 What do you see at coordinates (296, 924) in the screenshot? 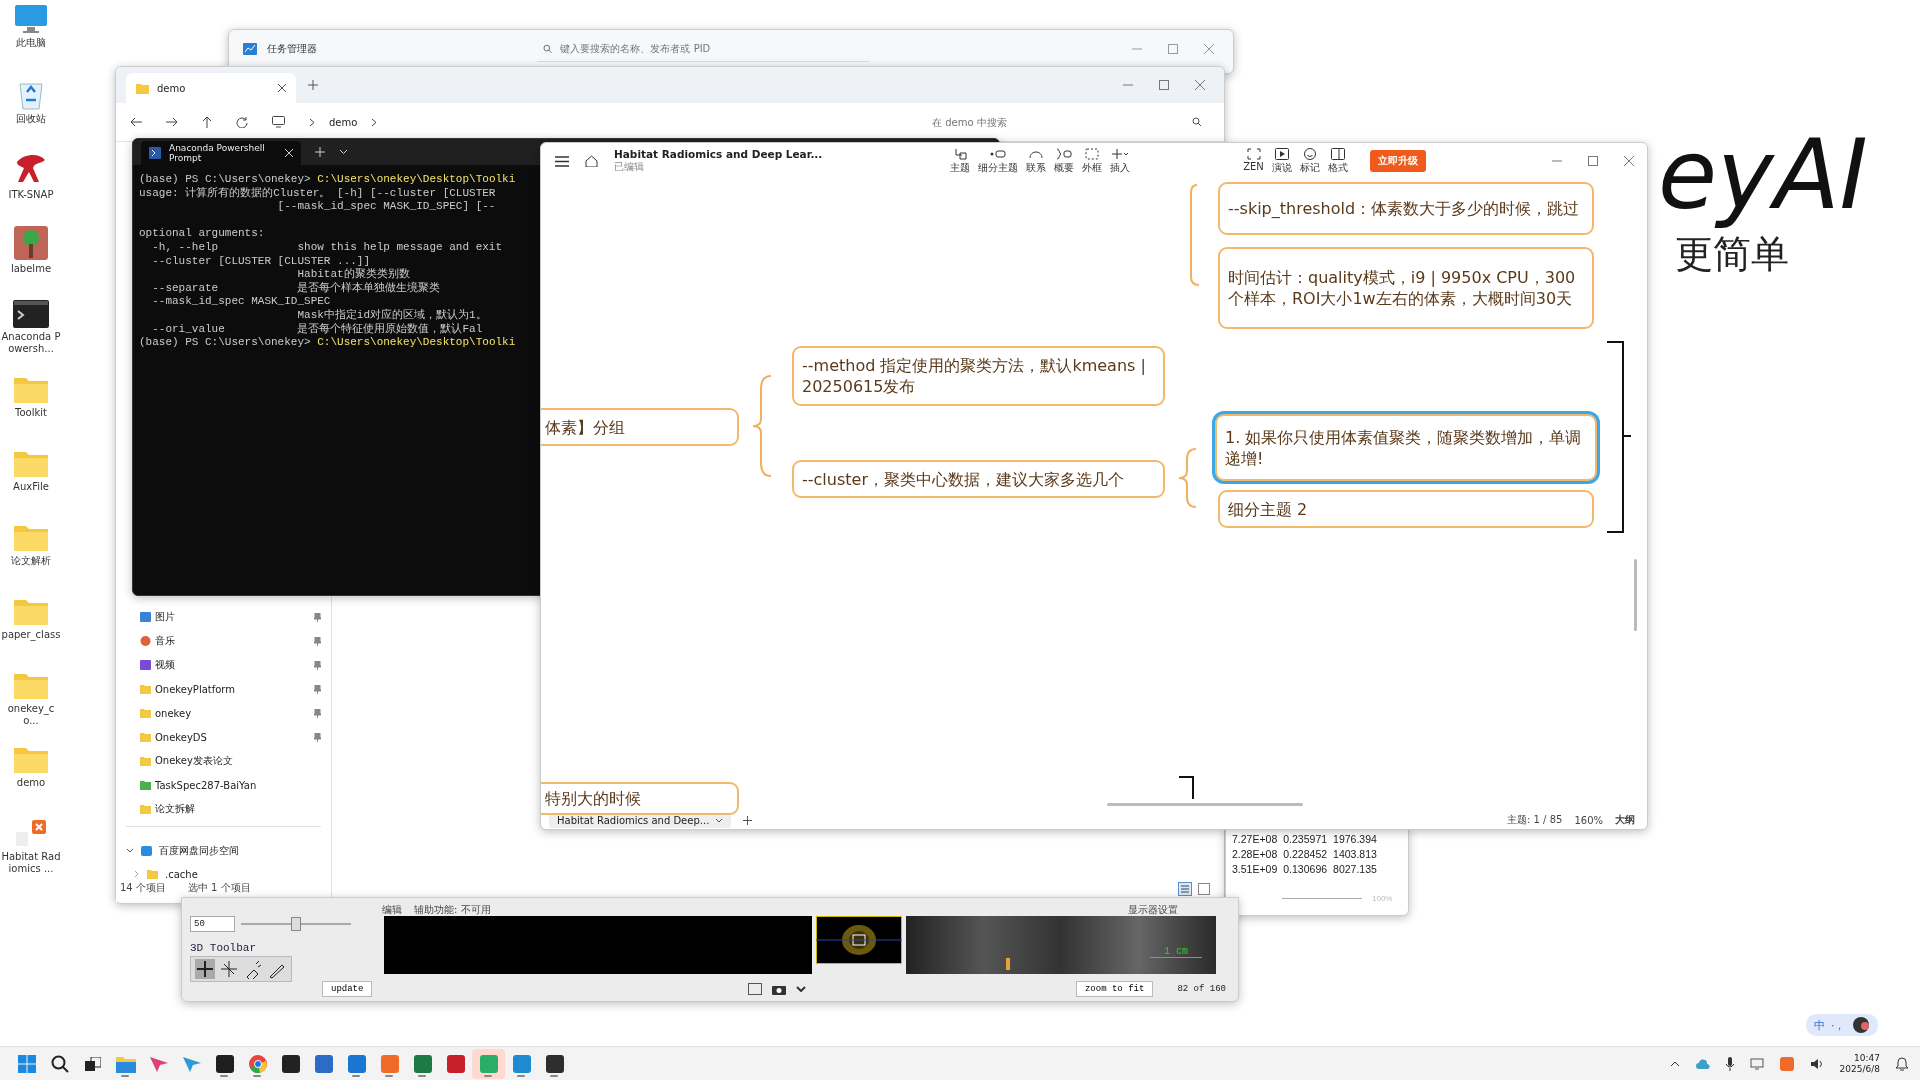
I see `slider-thumb` at bounding box center [296, 924].